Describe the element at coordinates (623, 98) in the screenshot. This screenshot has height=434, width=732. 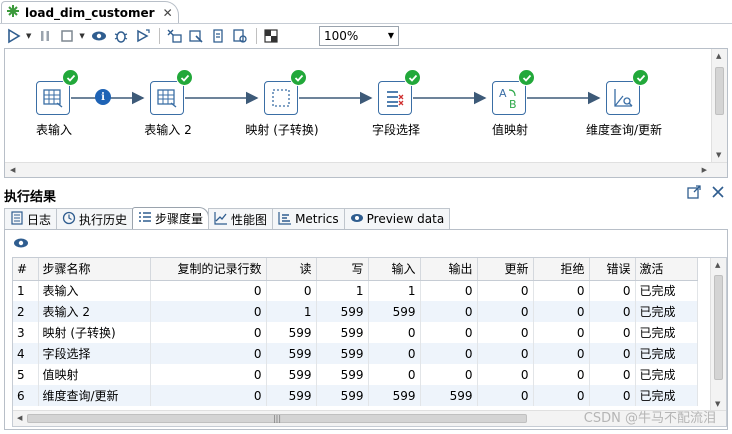
I see `dimension-lookup-icon` at that location.